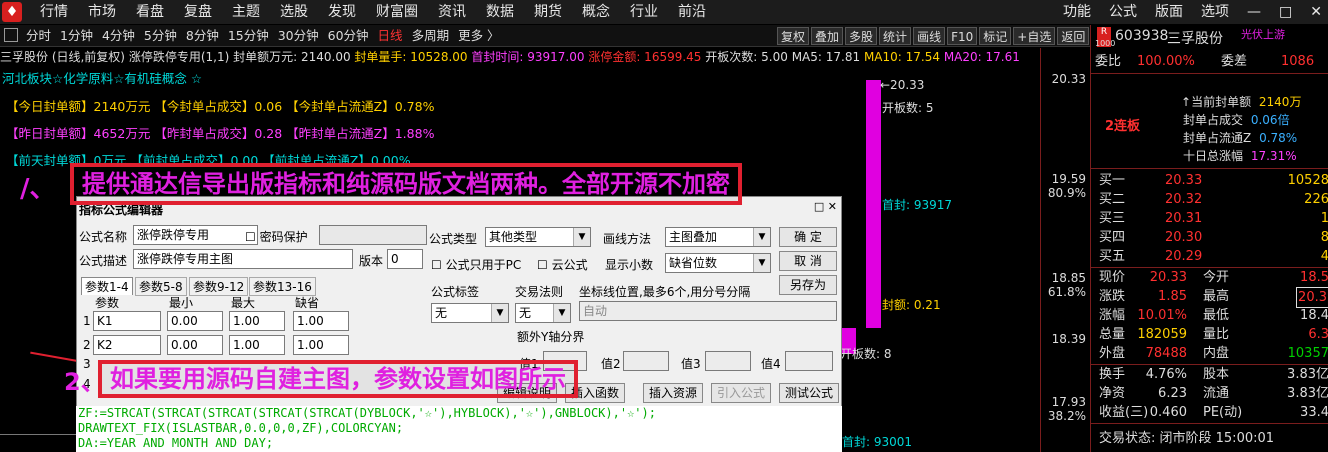  What do you see at coordinates (692, 12) in the screenshot?
I see `menu-item: 前沿` at bounding box center [692, 12].